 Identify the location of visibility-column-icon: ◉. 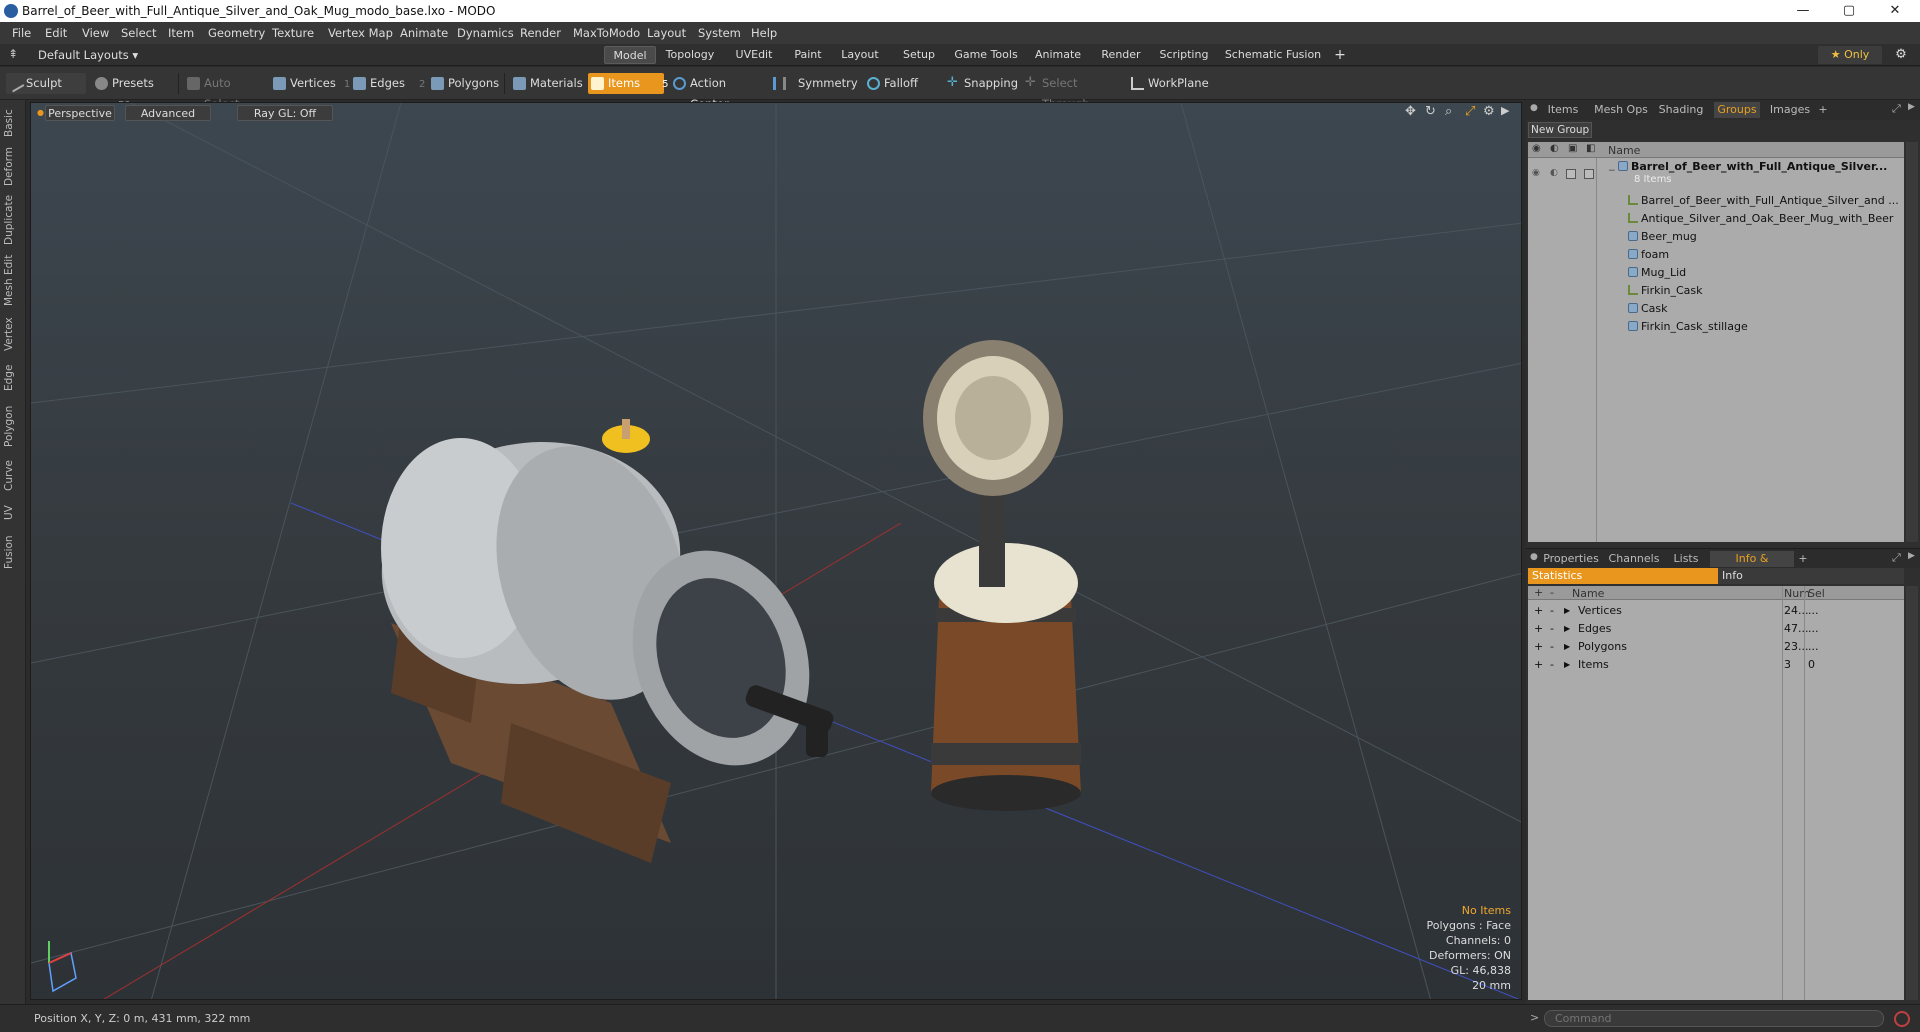
(1536, 148).